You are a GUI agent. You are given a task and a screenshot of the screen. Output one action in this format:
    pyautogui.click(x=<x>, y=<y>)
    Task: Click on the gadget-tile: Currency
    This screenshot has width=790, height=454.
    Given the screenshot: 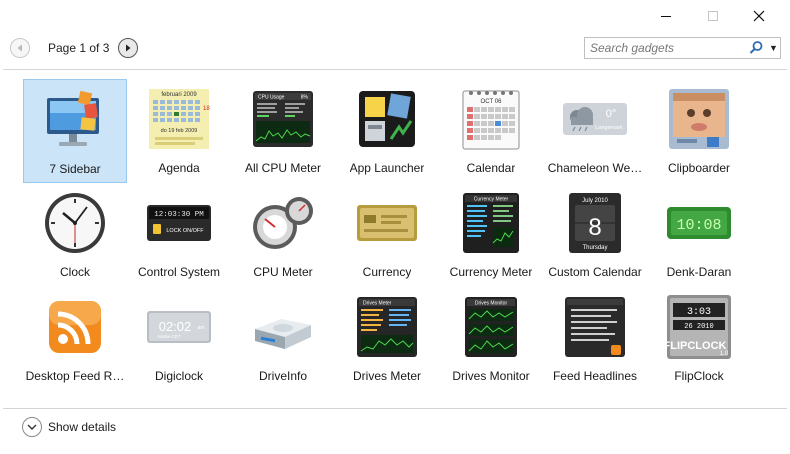 What is the action you would take?
    pyautogui.click(x=387, y=235)
    